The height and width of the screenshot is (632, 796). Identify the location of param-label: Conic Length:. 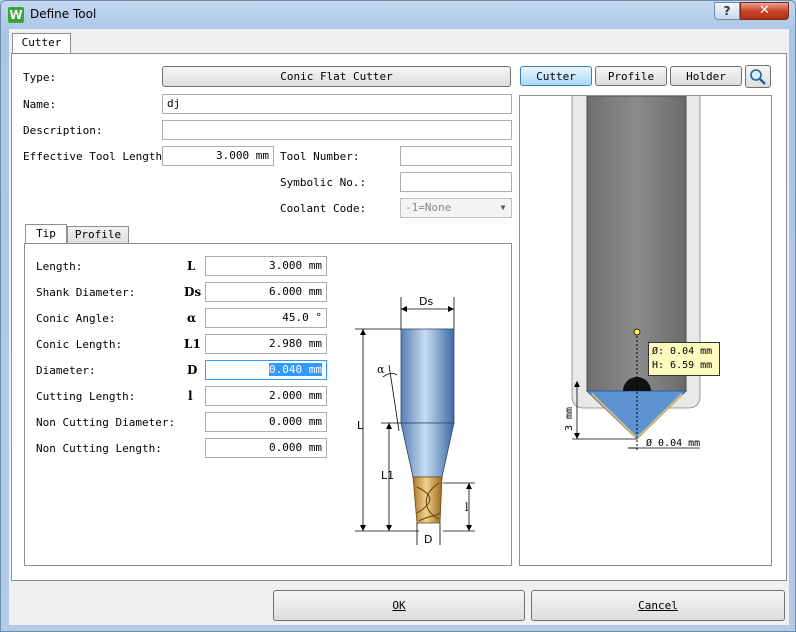
(79, 344).